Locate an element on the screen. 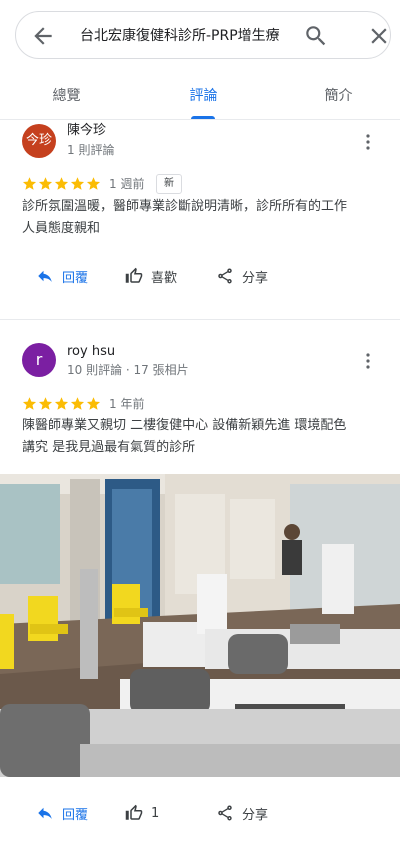  like-button: 1 is located at coordinates (142, 813).